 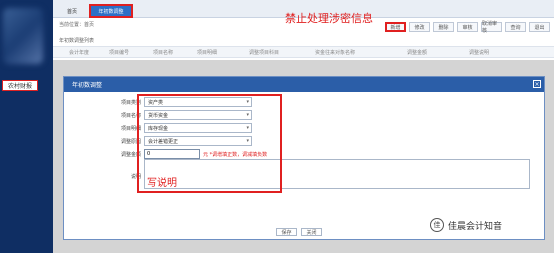 I want to click on column-header: 调整项目科目, so click(x=282, y=52).